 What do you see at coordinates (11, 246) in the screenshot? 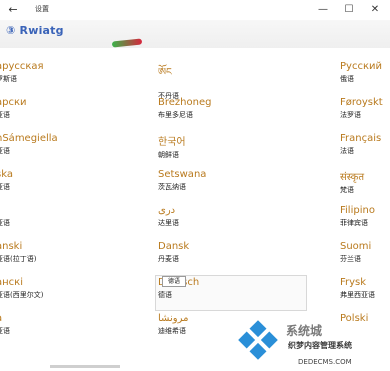
I see `language-native-name: anski` at bounding box center [11, 246].